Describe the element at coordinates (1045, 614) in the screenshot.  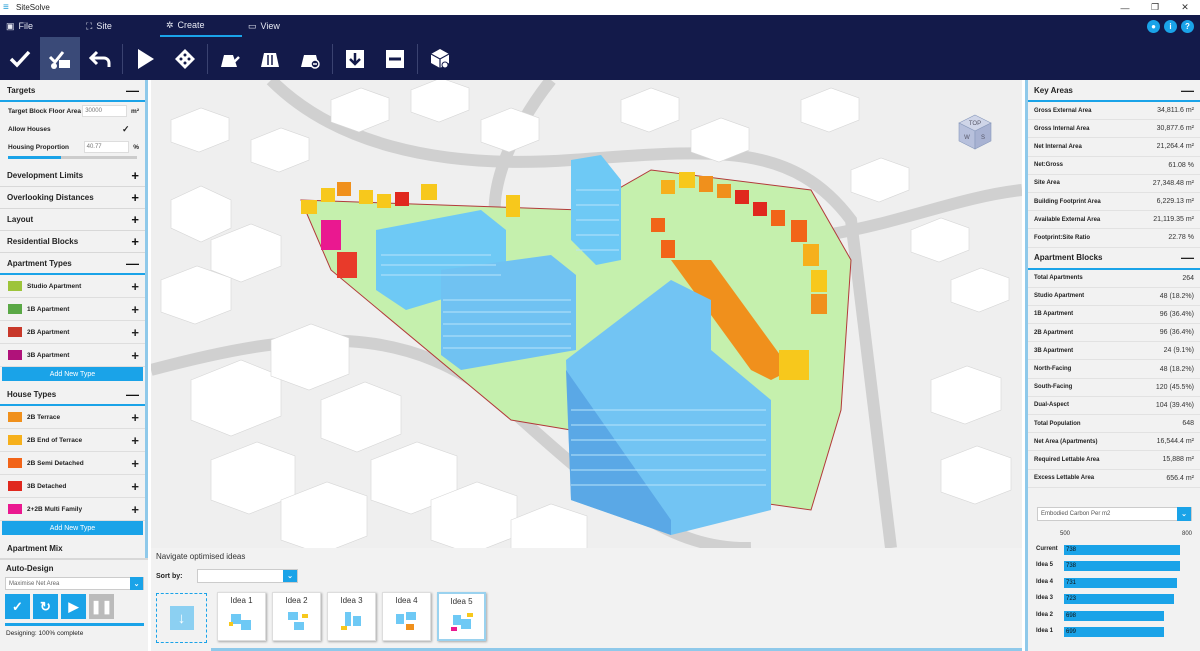
I see `bar-label: Idea 2` at that location.